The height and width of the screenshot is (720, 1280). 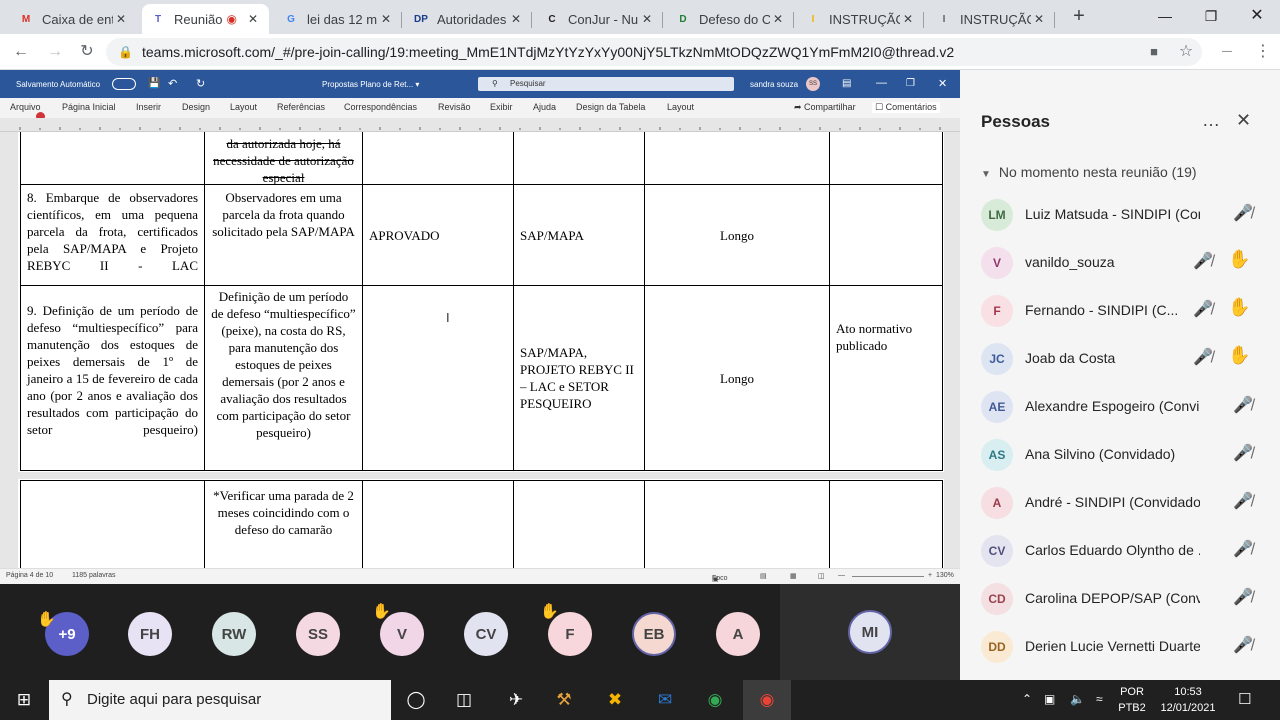 What do you see at coordinates (942, 83) in the screenshot?
I see `word-close-icon: ✕` at bounding box center [942, 83].